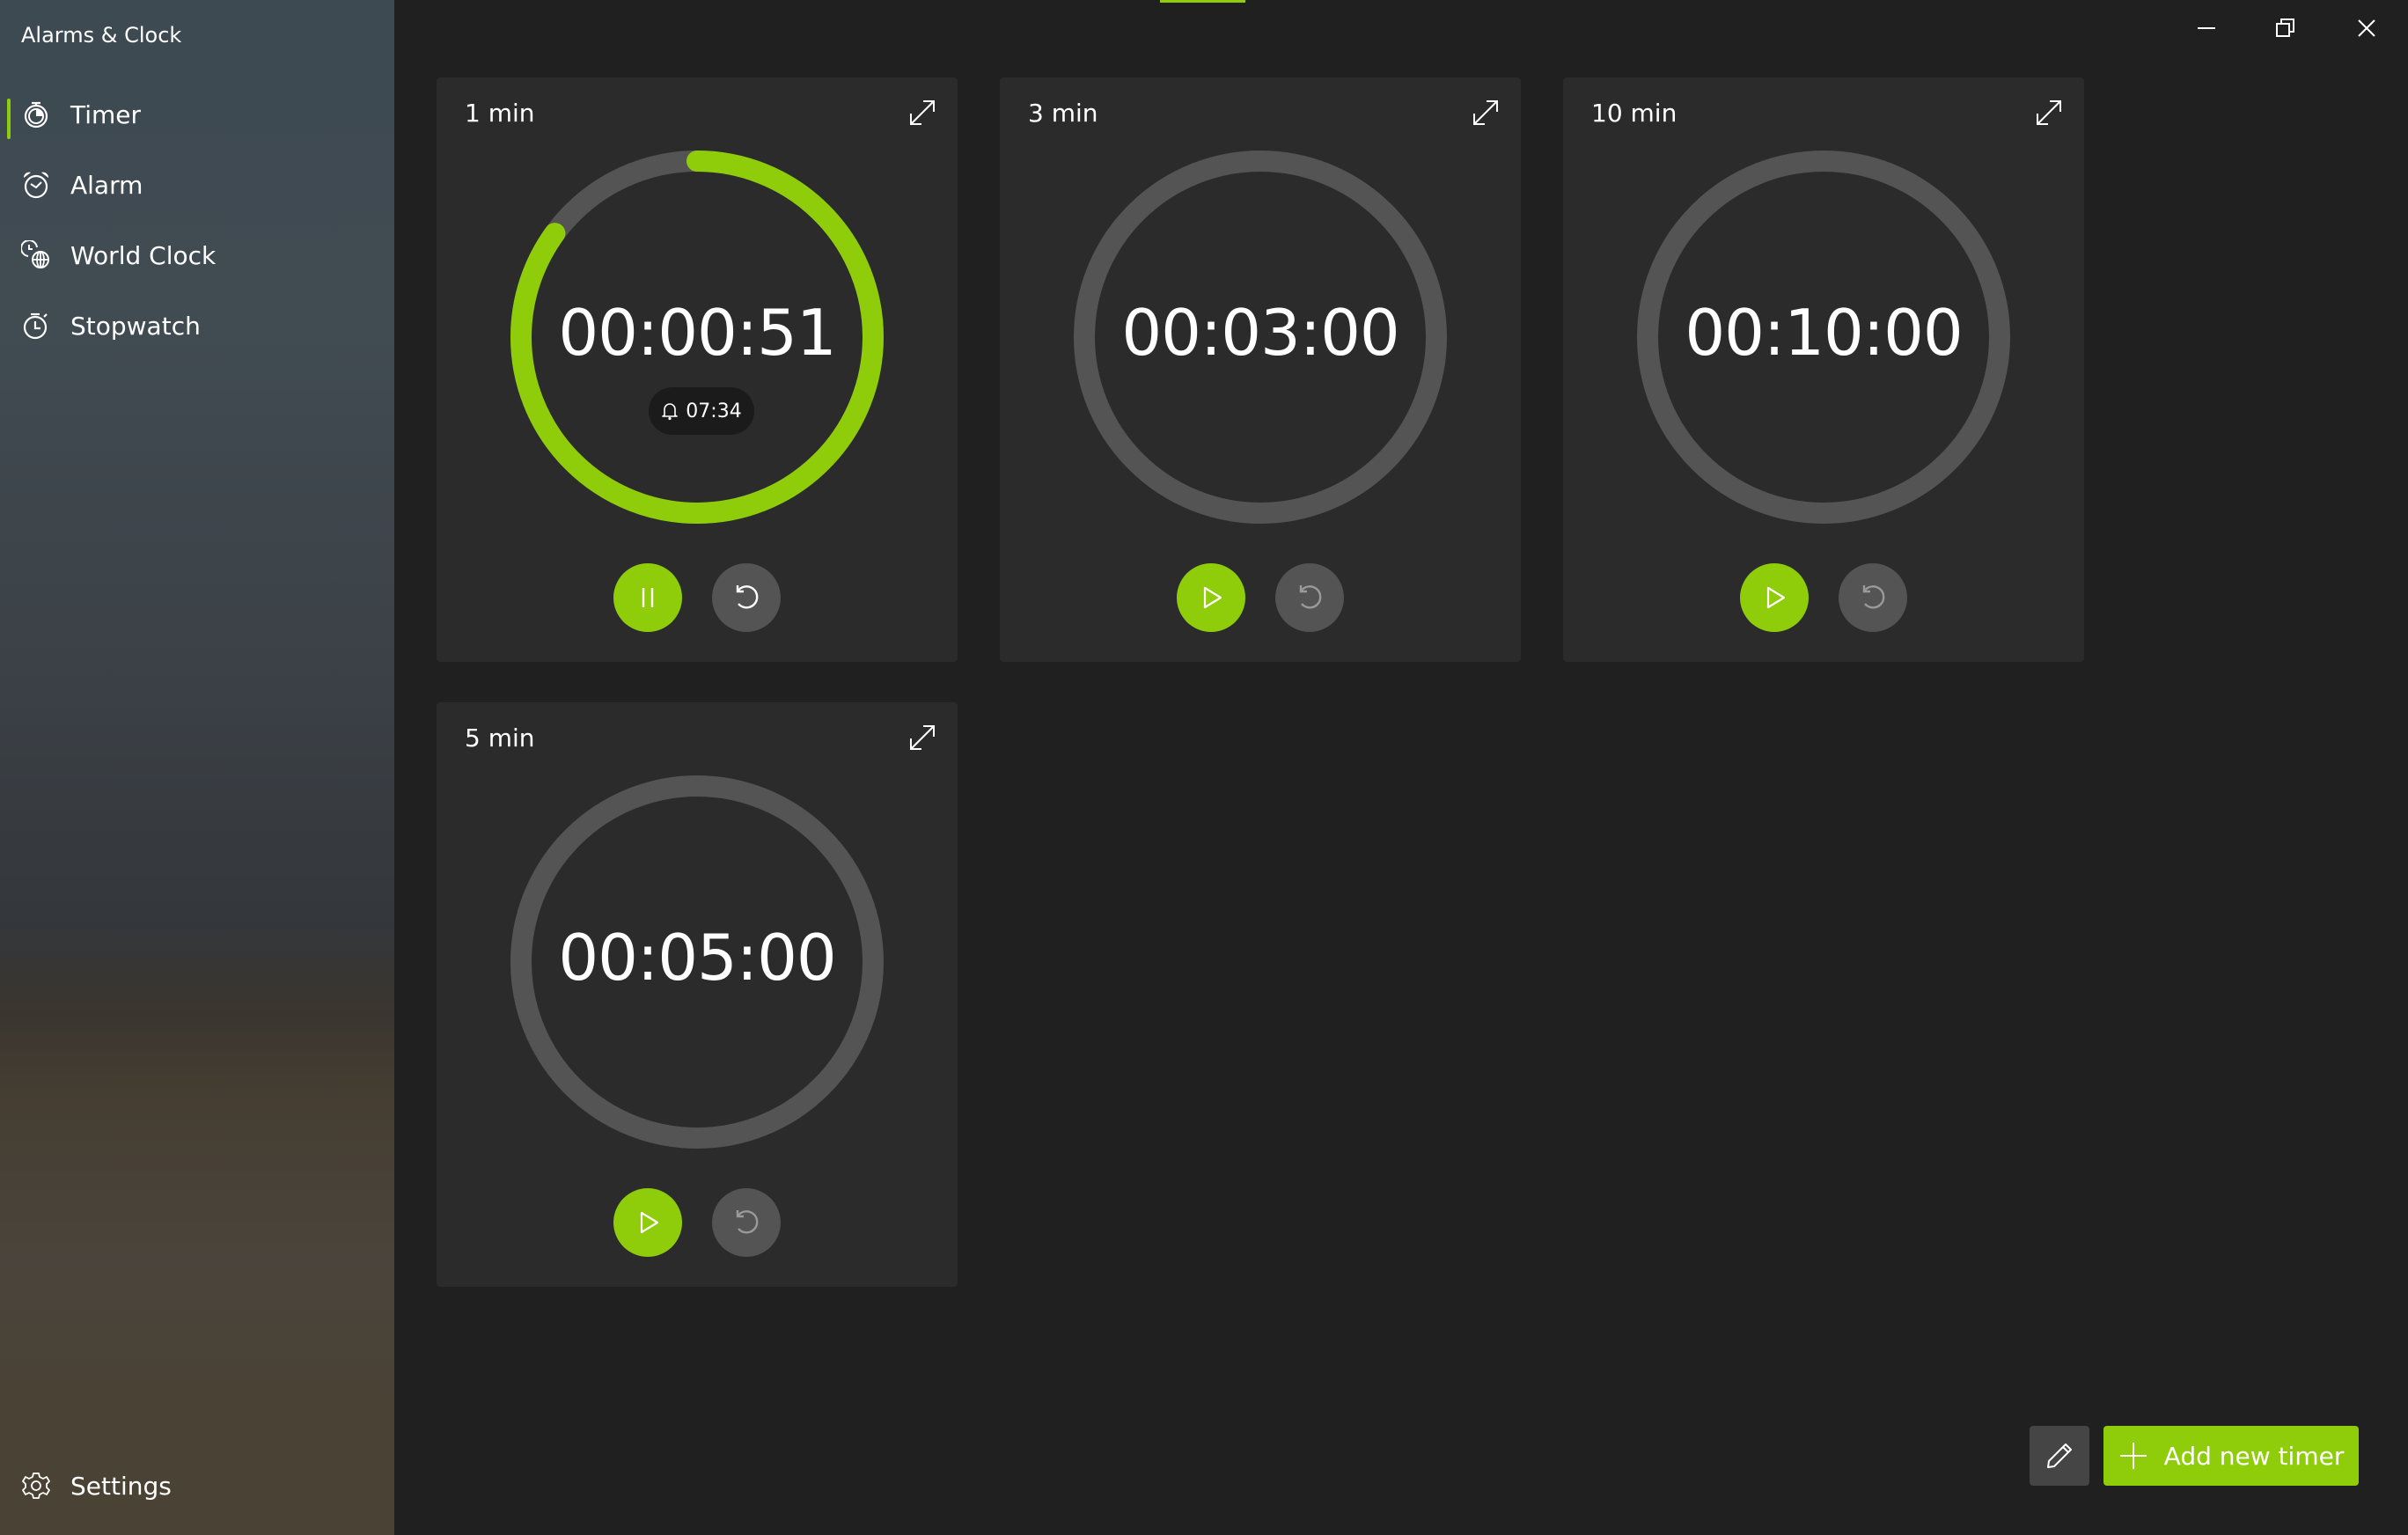 The width and height of the screenshot is (2408, 1535). Describe the element at coordinates (1202, 1) in the screenshot. I see `title-bar-accent` at that location.